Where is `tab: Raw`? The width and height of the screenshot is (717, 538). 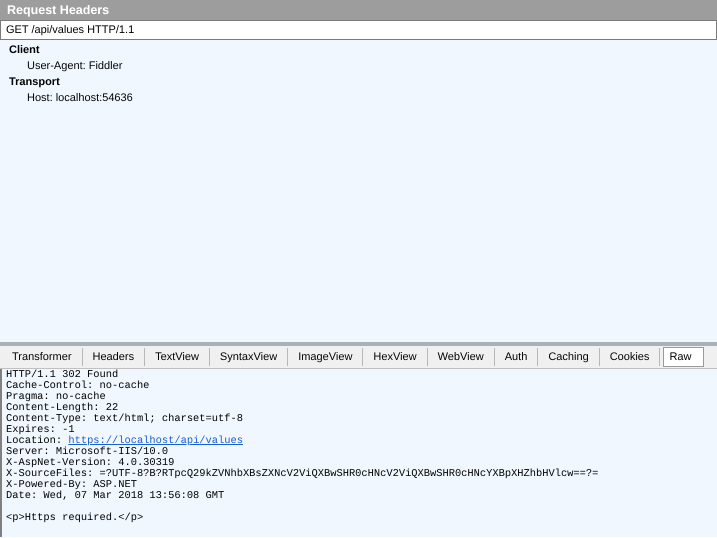 tab: Raw is located at coordinates (683, 357).